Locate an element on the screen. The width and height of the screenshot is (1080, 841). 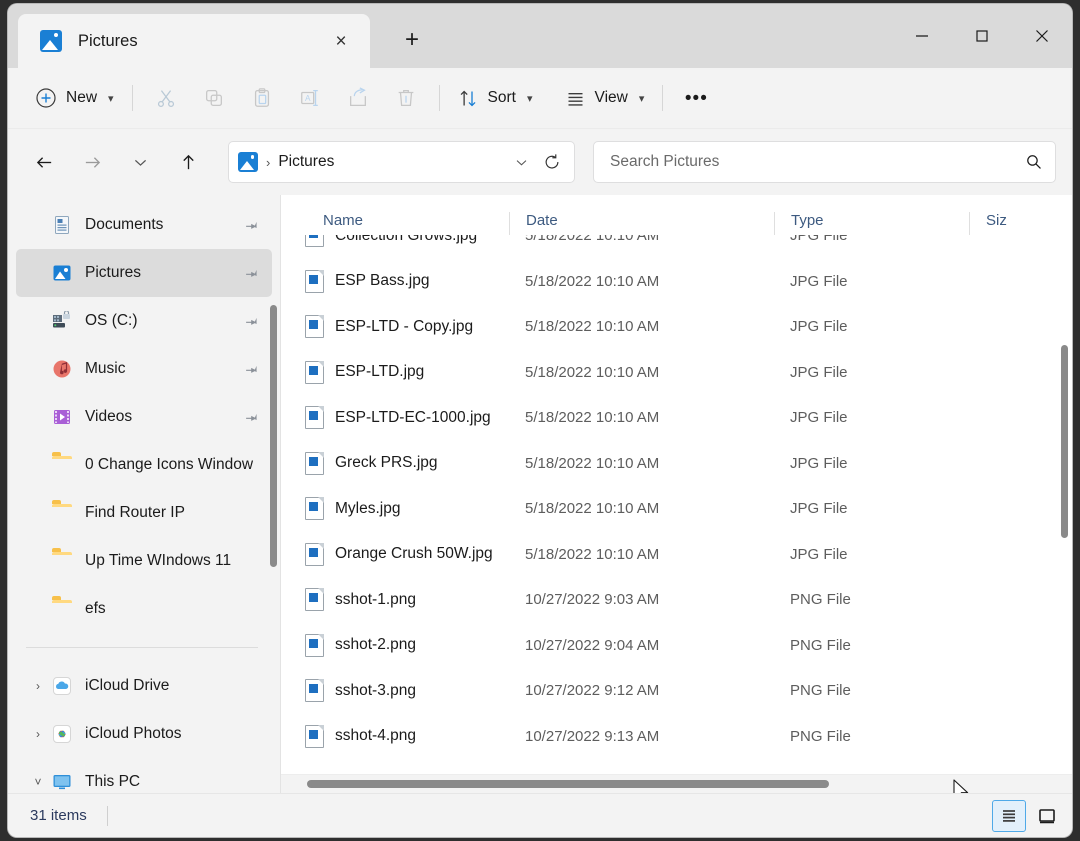
file-list-vertical-scrollbar is located at coordinates (1064, 441).